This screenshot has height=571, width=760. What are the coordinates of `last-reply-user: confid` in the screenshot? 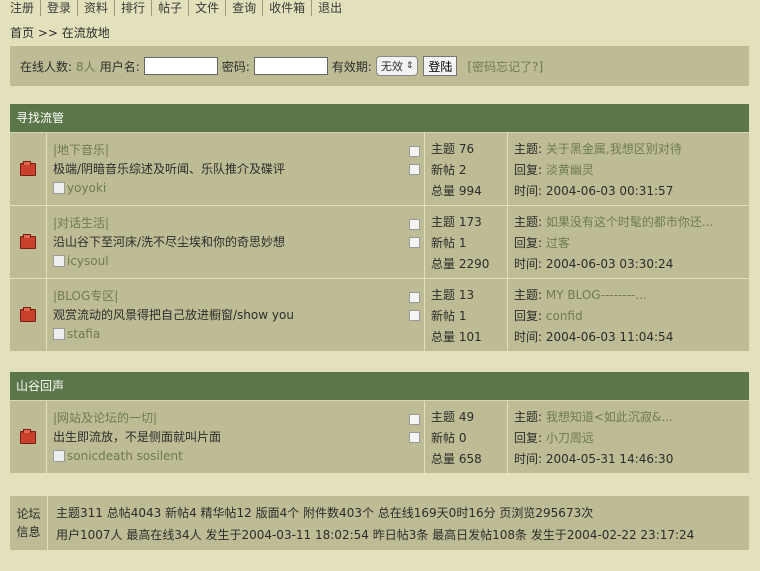 It's located at (564, 316).